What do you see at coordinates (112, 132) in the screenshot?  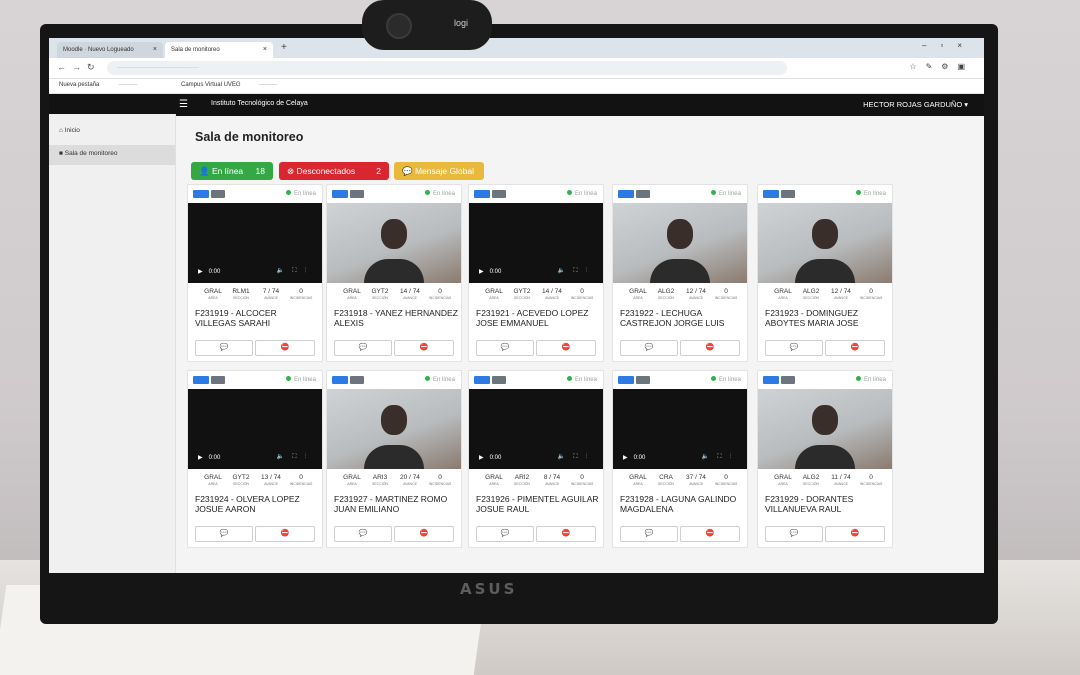 I see `sidebar-item-inicio: ⌂ Inicio` at bounding box center [112, 132].